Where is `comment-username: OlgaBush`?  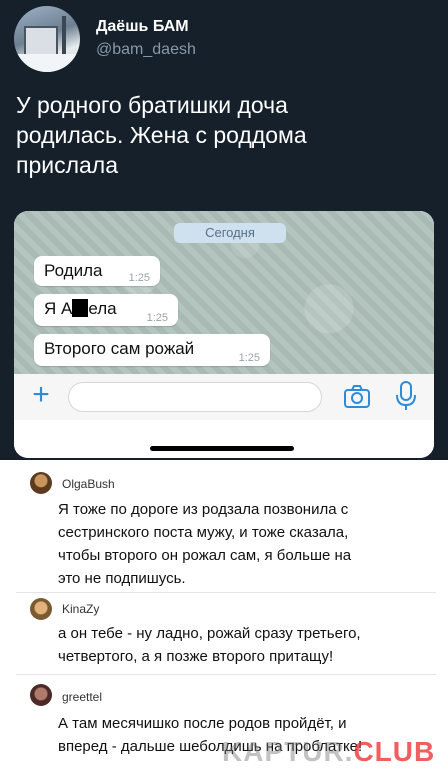 comment-username: OlgaBush is located at coordinates (88, 484).